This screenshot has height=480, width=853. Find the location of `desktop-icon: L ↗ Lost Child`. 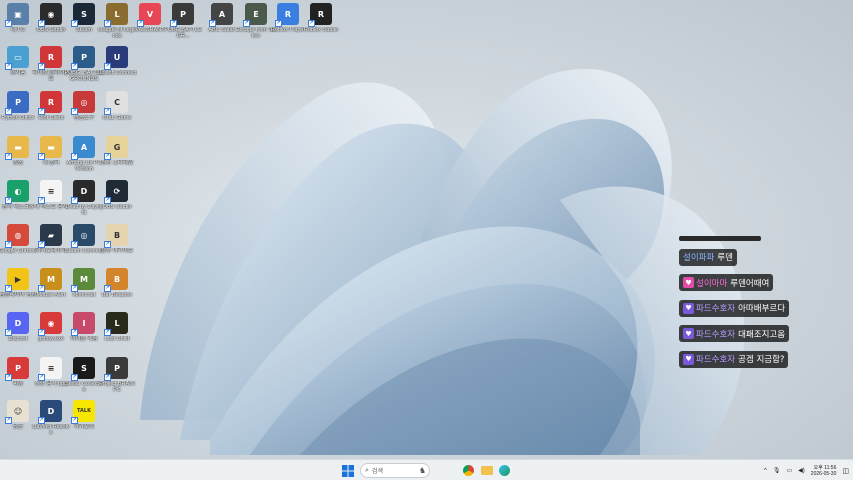

desktop-icon: L ↗ Lost Child is located at coordinates (117, 327).